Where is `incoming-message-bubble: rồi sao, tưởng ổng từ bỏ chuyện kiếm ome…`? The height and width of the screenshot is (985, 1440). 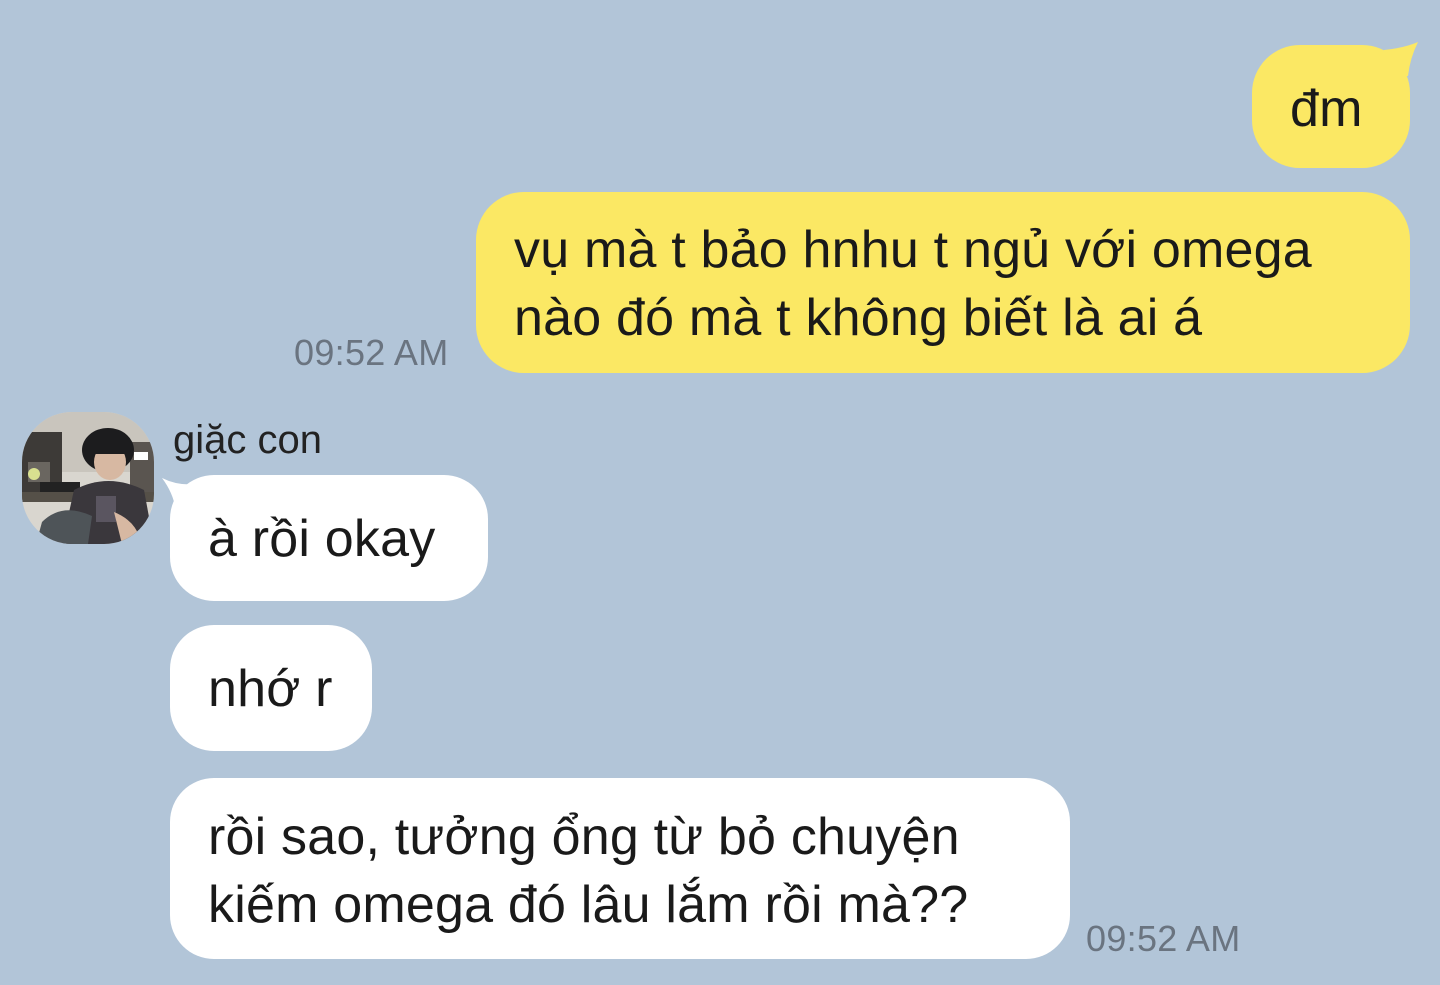
incoming-message-bubble: rồi sao, tưởng ổng từ bỏ chuyện kiếm ome… is located at coordinates (620, 868).